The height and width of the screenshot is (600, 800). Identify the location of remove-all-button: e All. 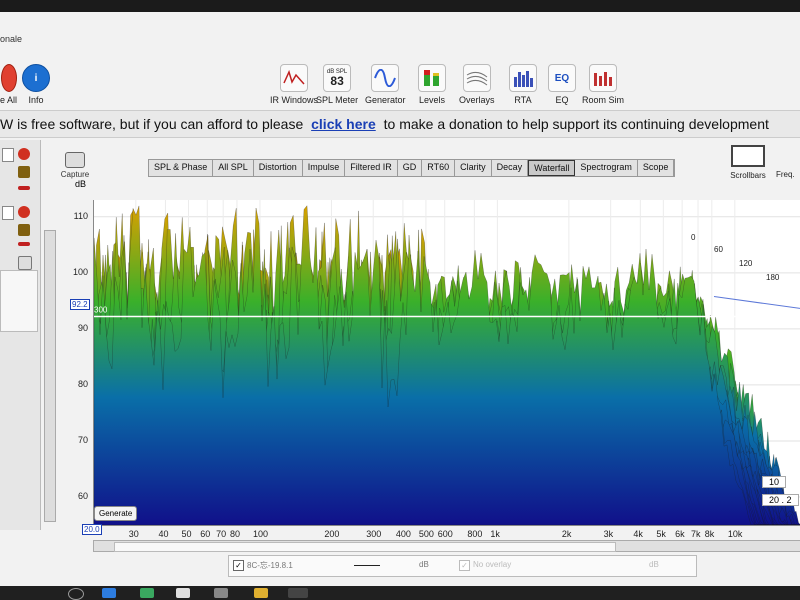
(8, 88).